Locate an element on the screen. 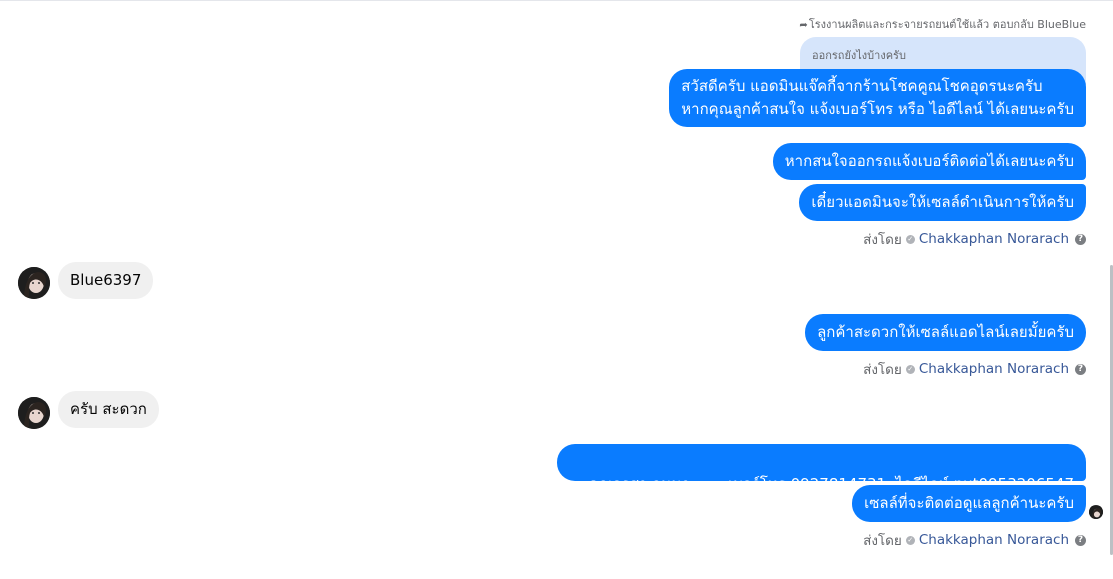 The height and width of the screenshot is (579, 1113). message-text: เดี๋ยวแอดมินจะให้เซลล์ดำเนินการให้ครับ is located at coordinates (942, 202).